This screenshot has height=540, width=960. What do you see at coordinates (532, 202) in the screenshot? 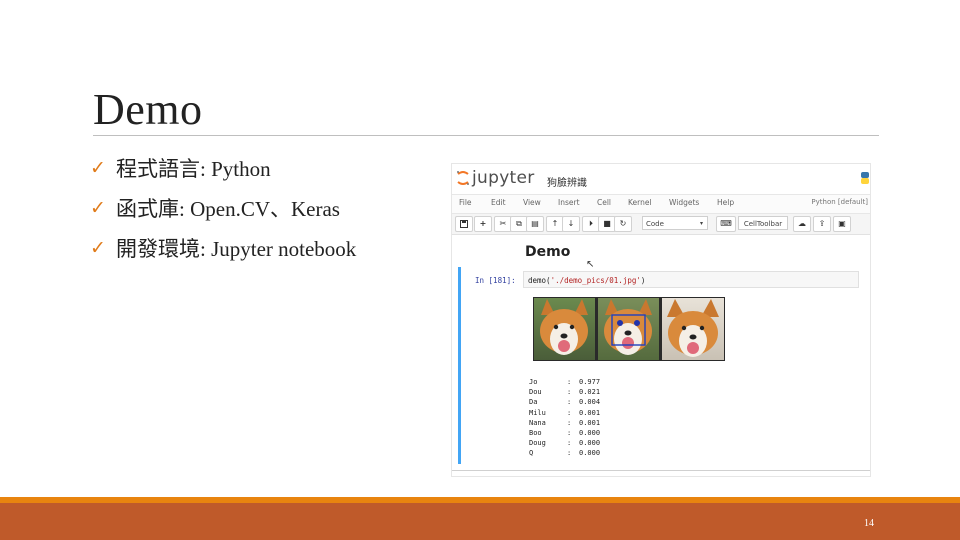
I see `menu-view: View` at bounding box center [532, 202].